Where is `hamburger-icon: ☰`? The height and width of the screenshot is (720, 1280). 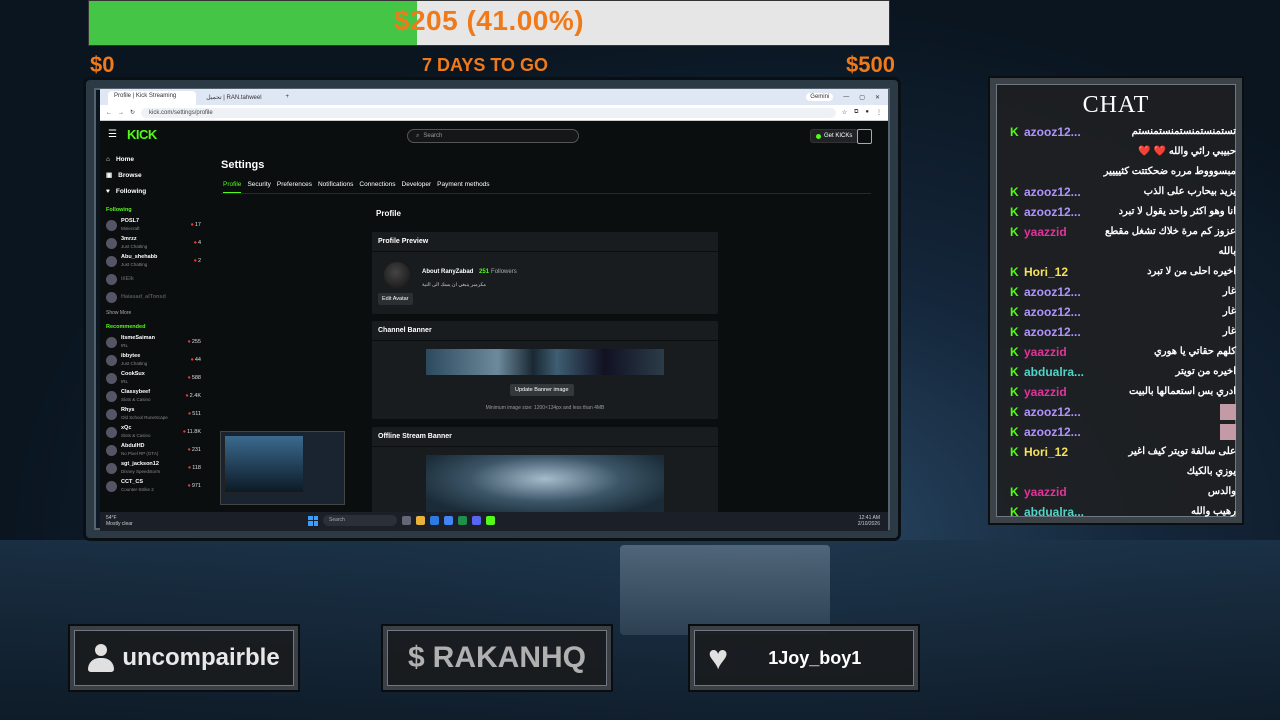 hamburger-icon: ☰ is located at coordinates (112, 134).